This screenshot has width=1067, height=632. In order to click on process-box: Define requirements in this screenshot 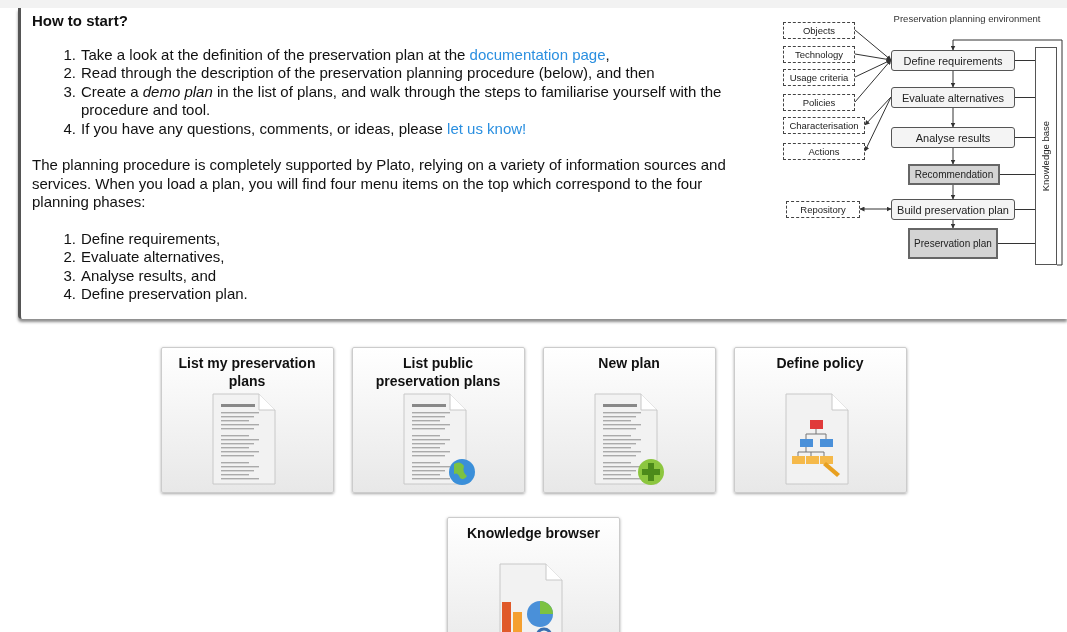, I will do `click(953, 60)`.